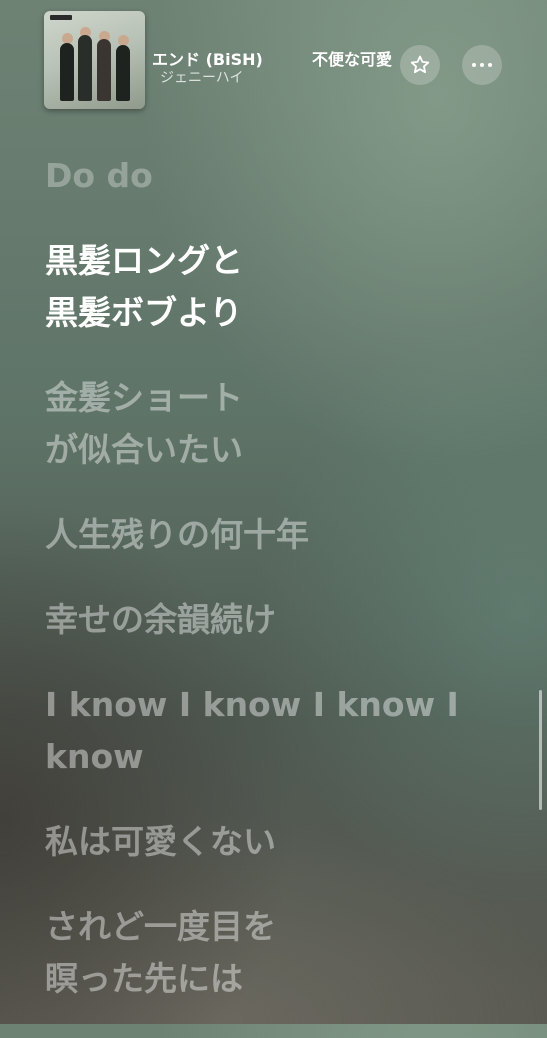 The image size is (547, 1038). Describe the element at coordinates (94, 60) in the screenshot. I see `album-art` at that location.